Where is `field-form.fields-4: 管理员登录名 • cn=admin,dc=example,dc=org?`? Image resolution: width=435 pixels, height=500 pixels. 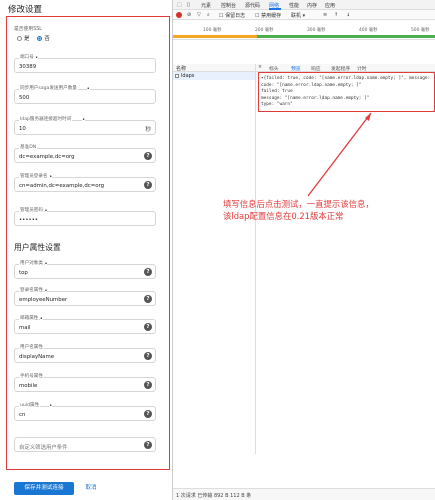 field-form.fields-4: 管理员登录名 • cn=admin,dc=example,dc=org? is located at coordinates (85, 183).